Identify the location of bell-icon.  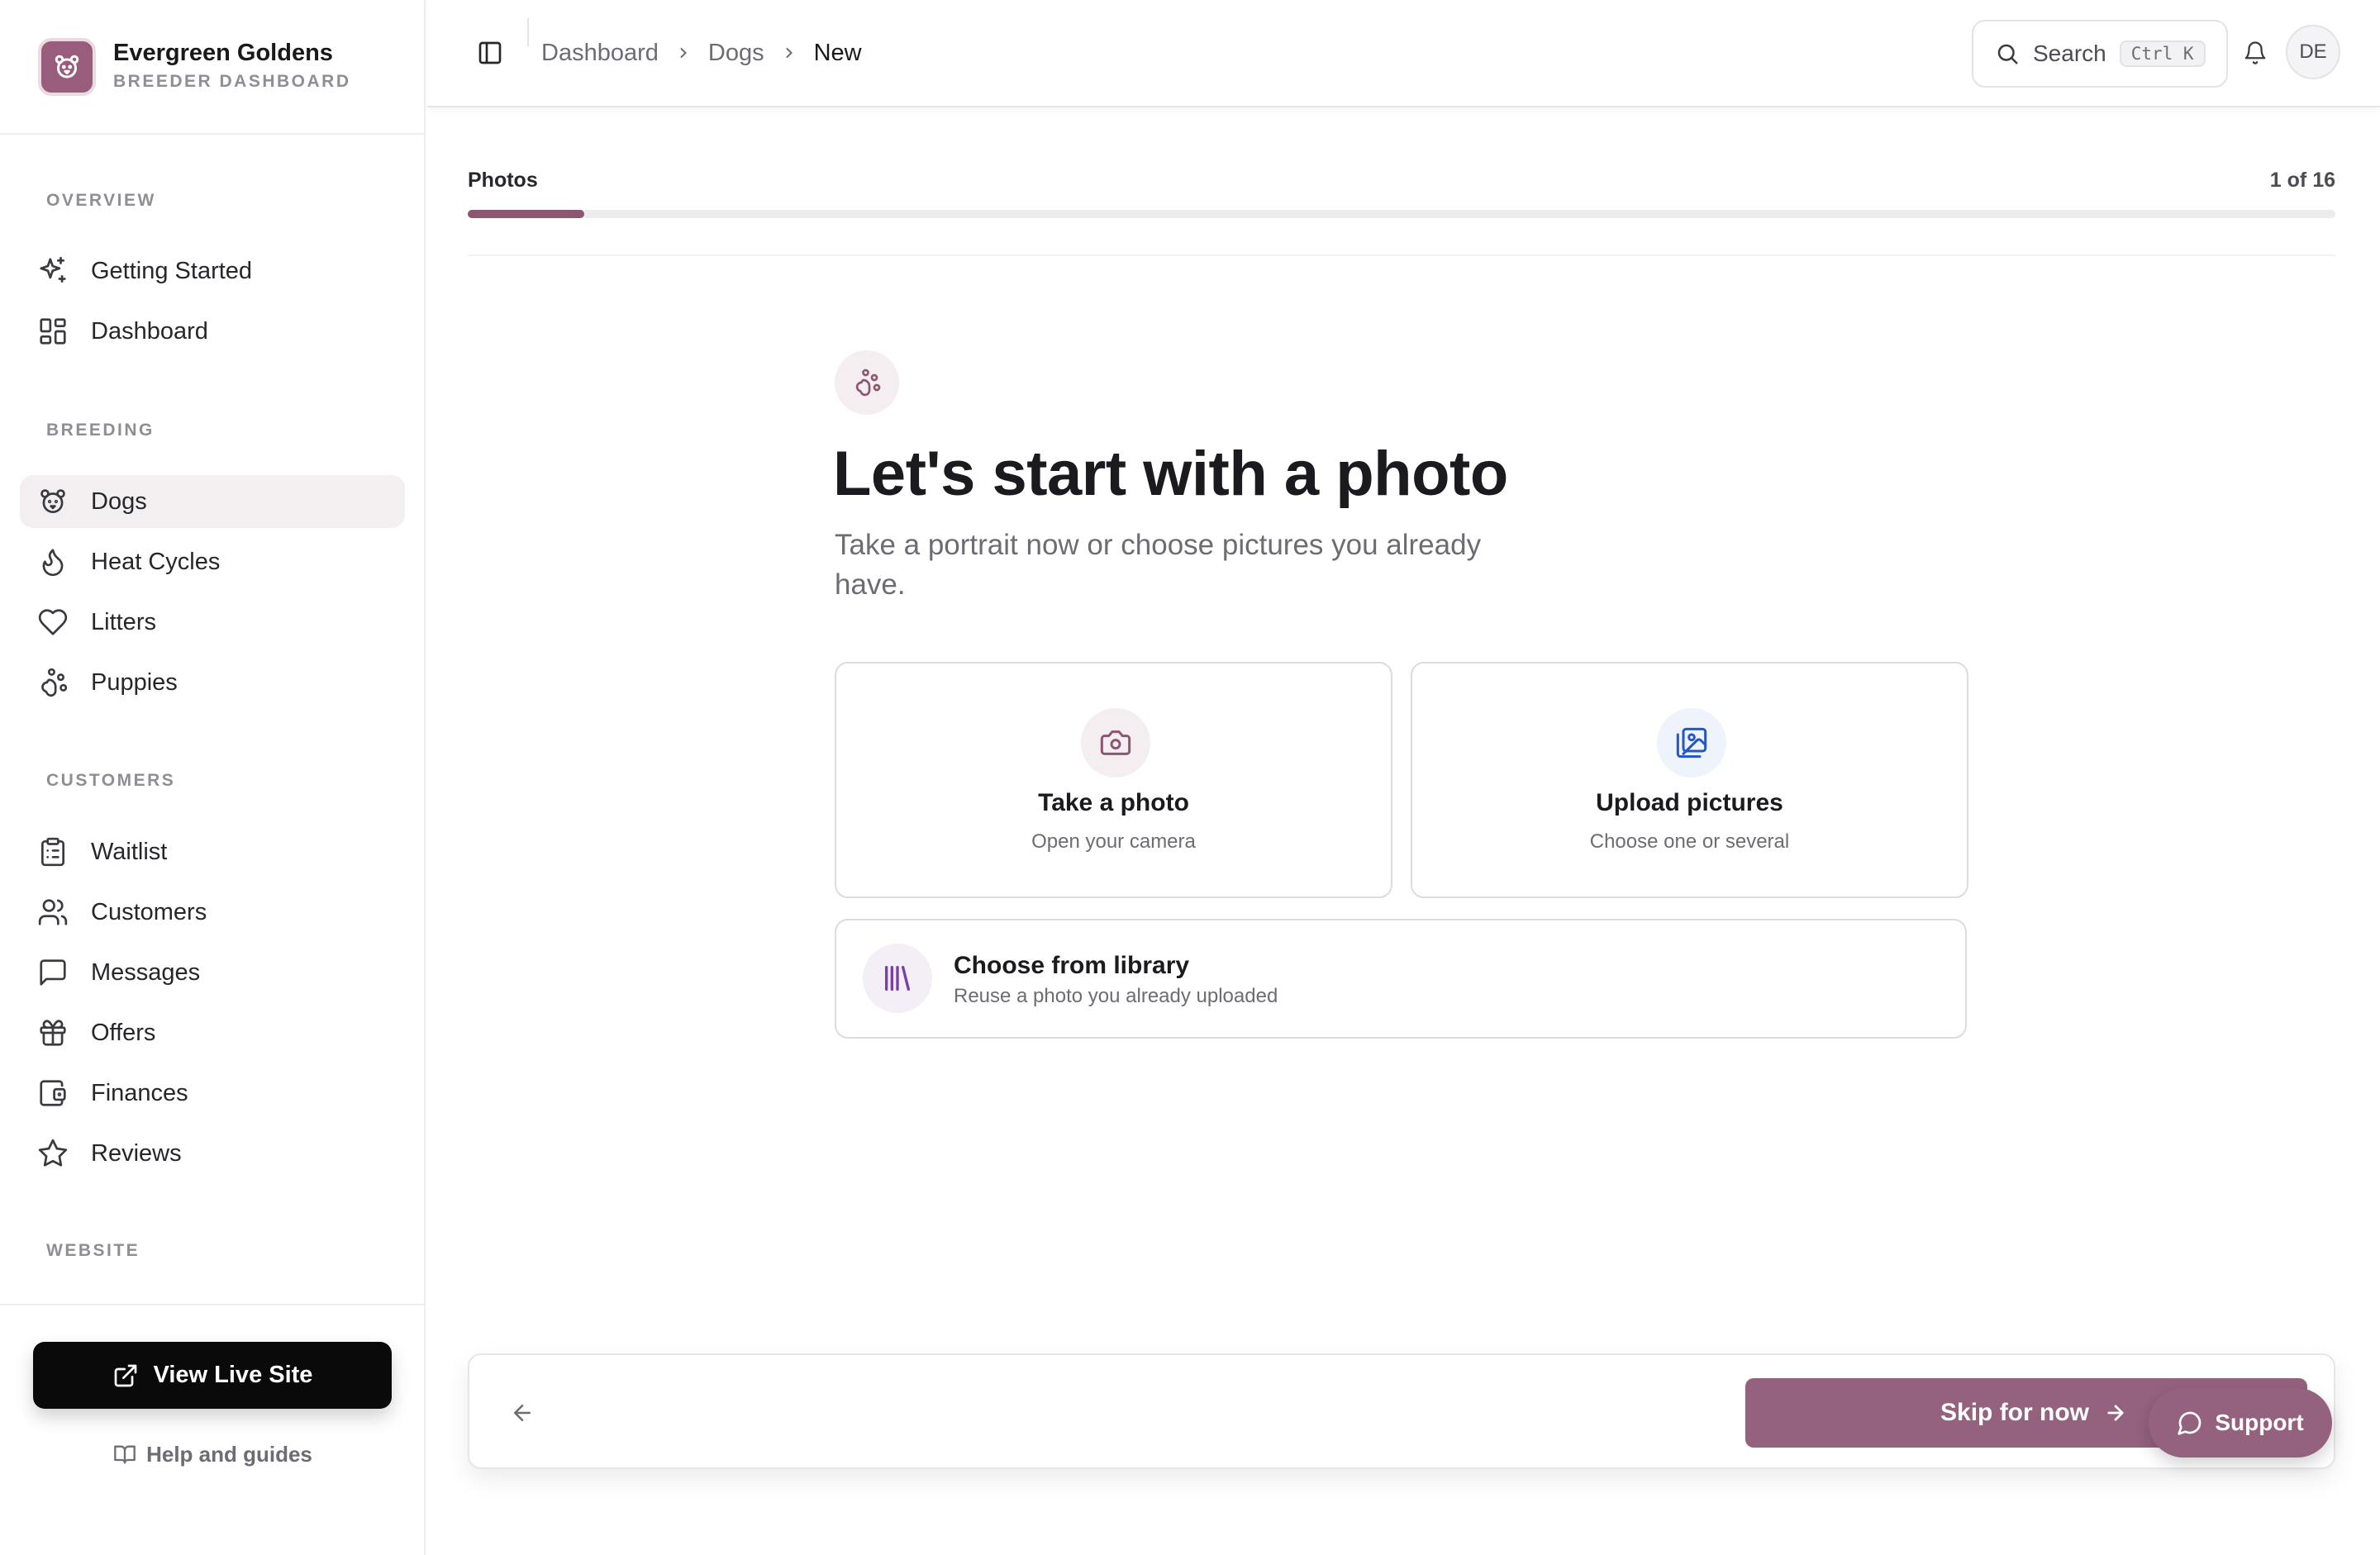
(2255, 52).